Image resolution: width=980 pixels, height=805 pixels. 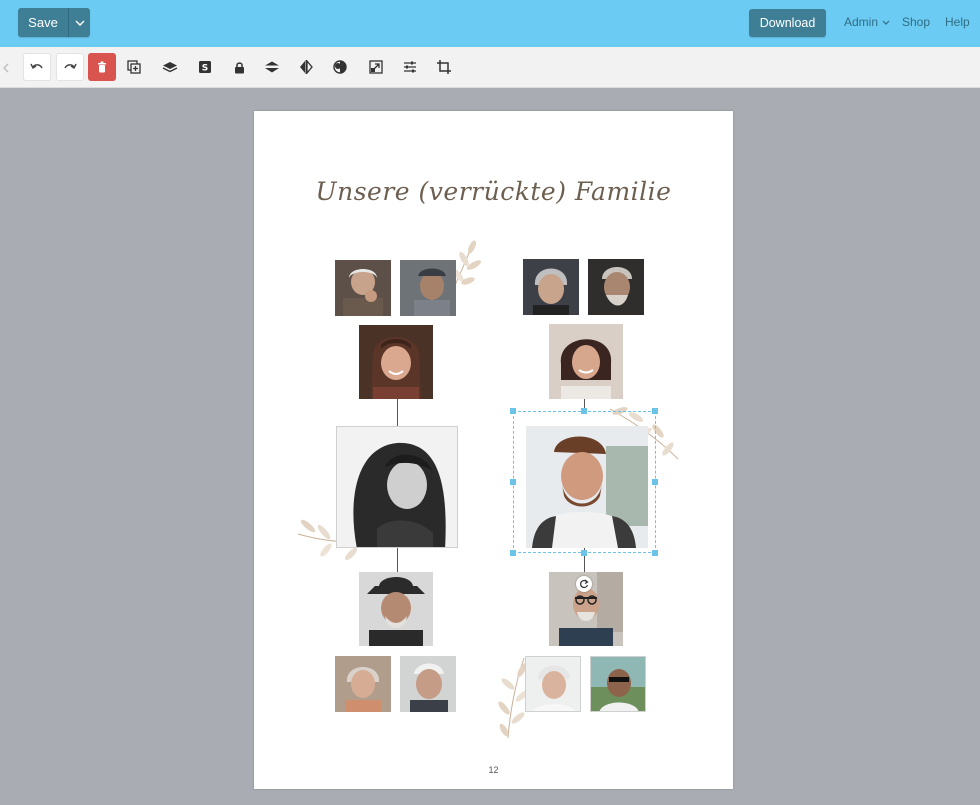 I want to click on resize-handle-left, so click(x=513, y=482).